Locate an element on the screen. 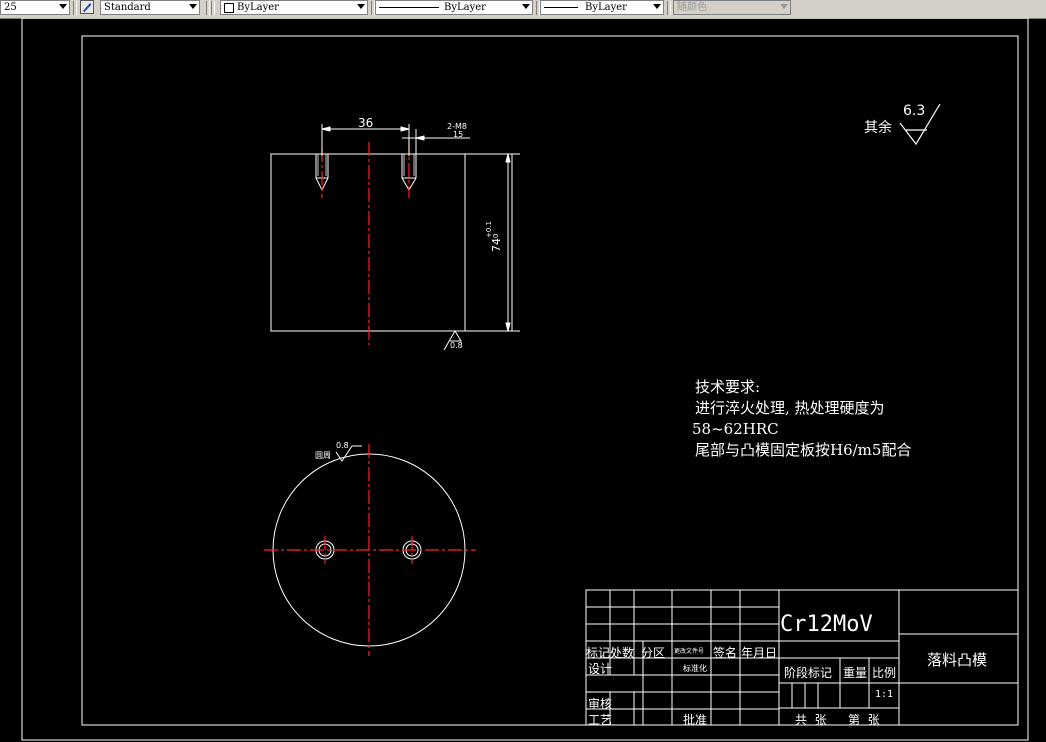 The height and width of the screenshot is (742, 1046). front-view is located at coordinates (391, 242).